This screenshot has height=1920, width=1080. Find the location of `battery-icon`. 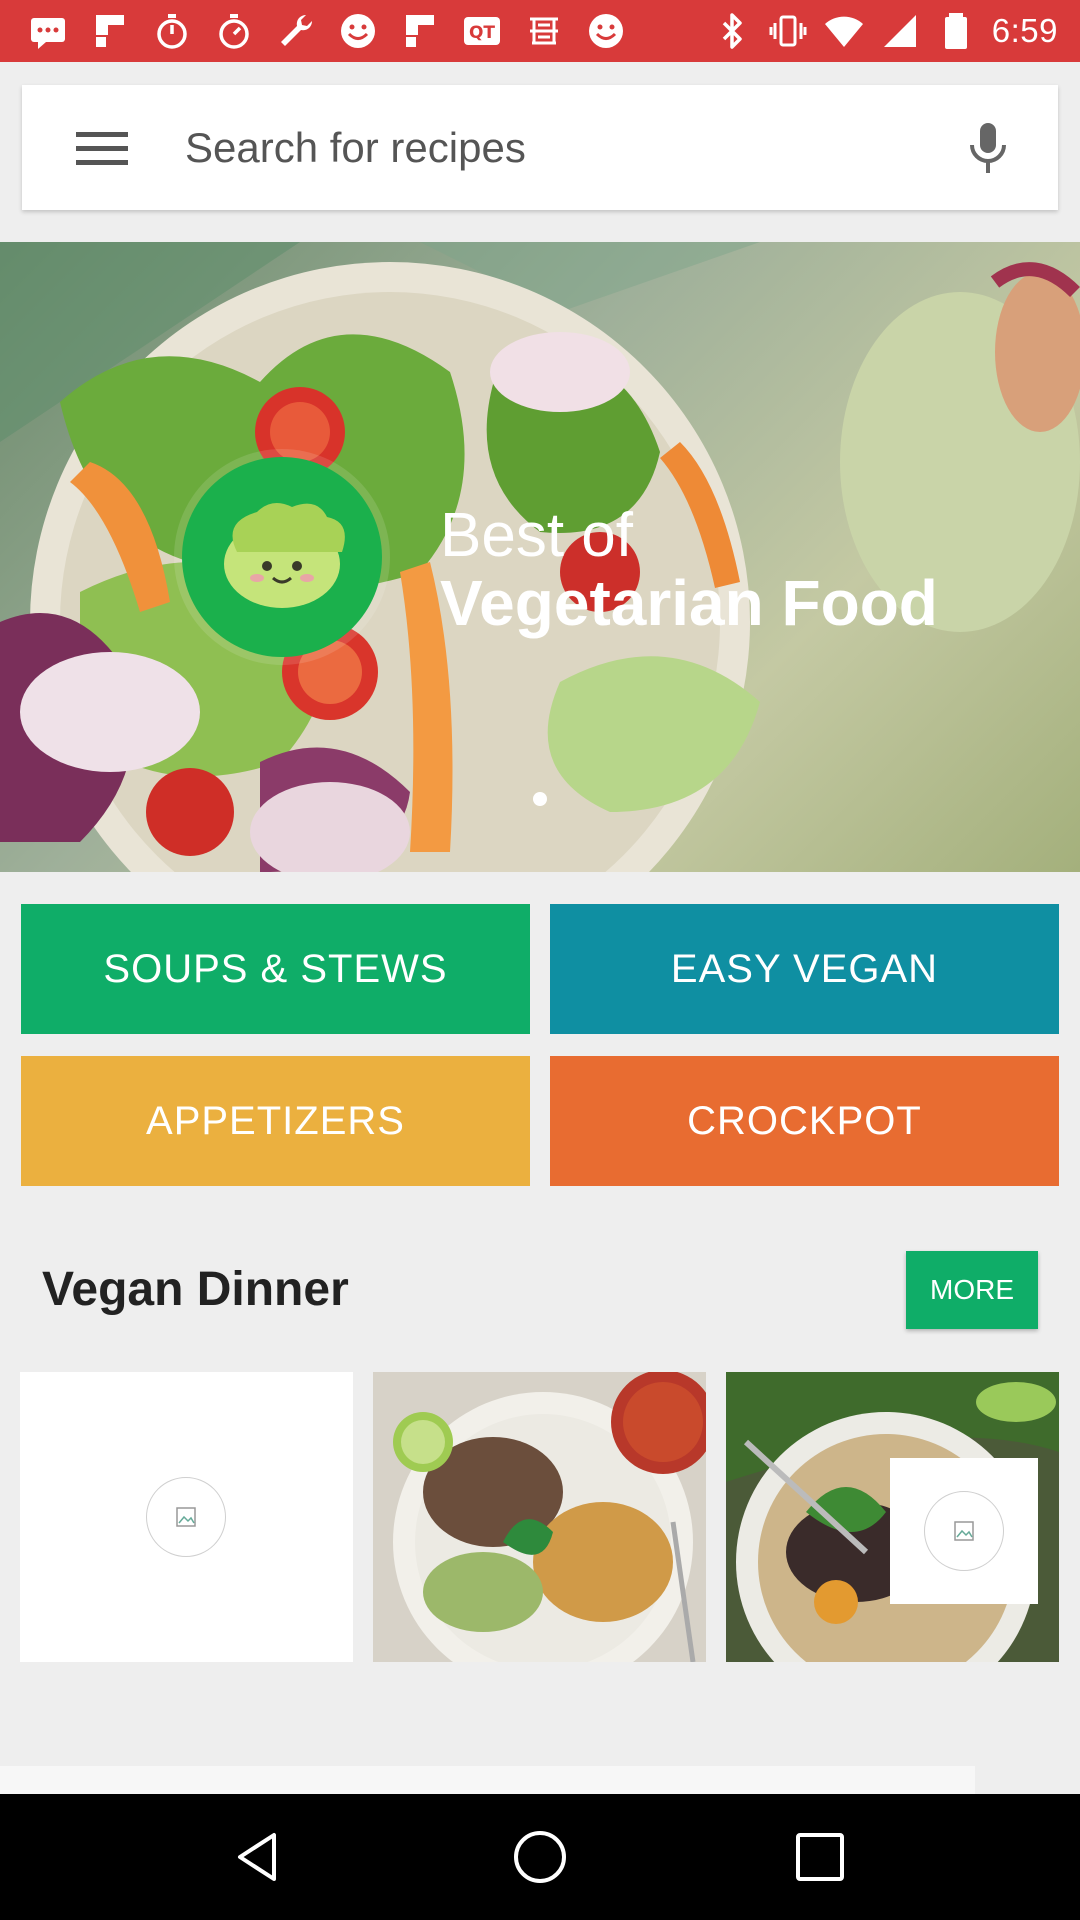

battery-icon is located at coordinates (956, 31).